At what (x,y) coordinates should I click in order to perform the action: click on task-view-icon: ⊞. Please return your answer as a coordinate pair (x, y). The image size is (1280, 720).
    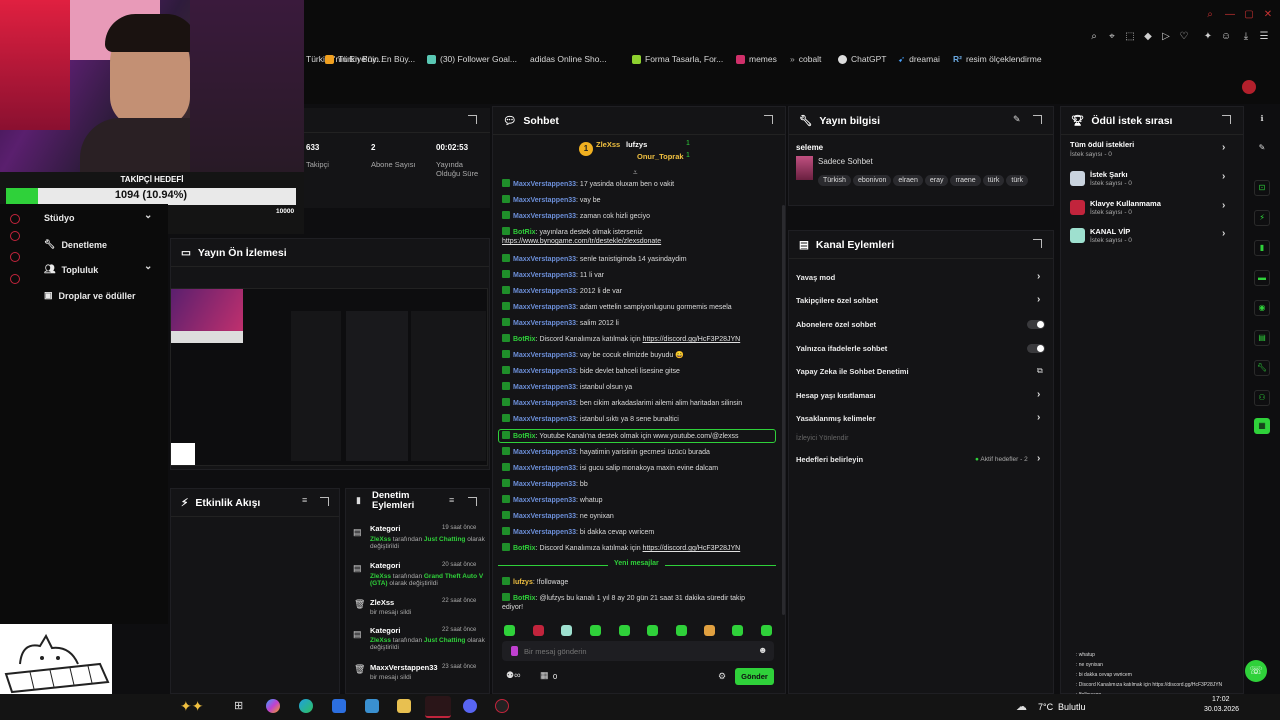
    Looking at the image, I should click on (241, 706).